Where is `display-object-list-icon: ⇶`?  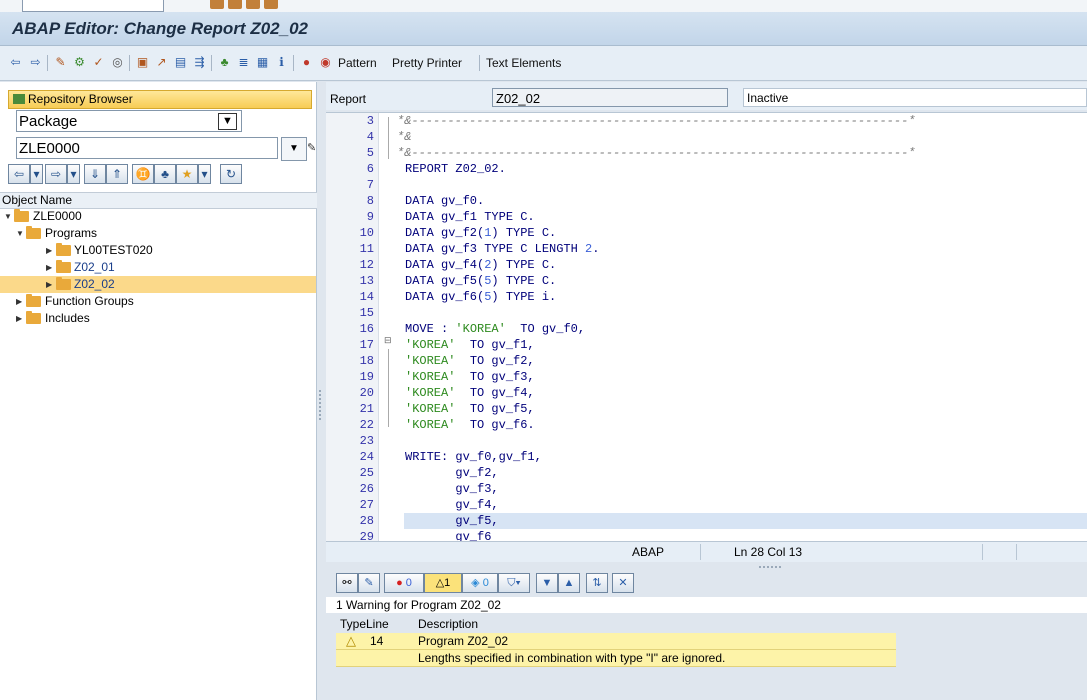
display-object-list-icon: ⇶ is located at coordinates (199, 62).